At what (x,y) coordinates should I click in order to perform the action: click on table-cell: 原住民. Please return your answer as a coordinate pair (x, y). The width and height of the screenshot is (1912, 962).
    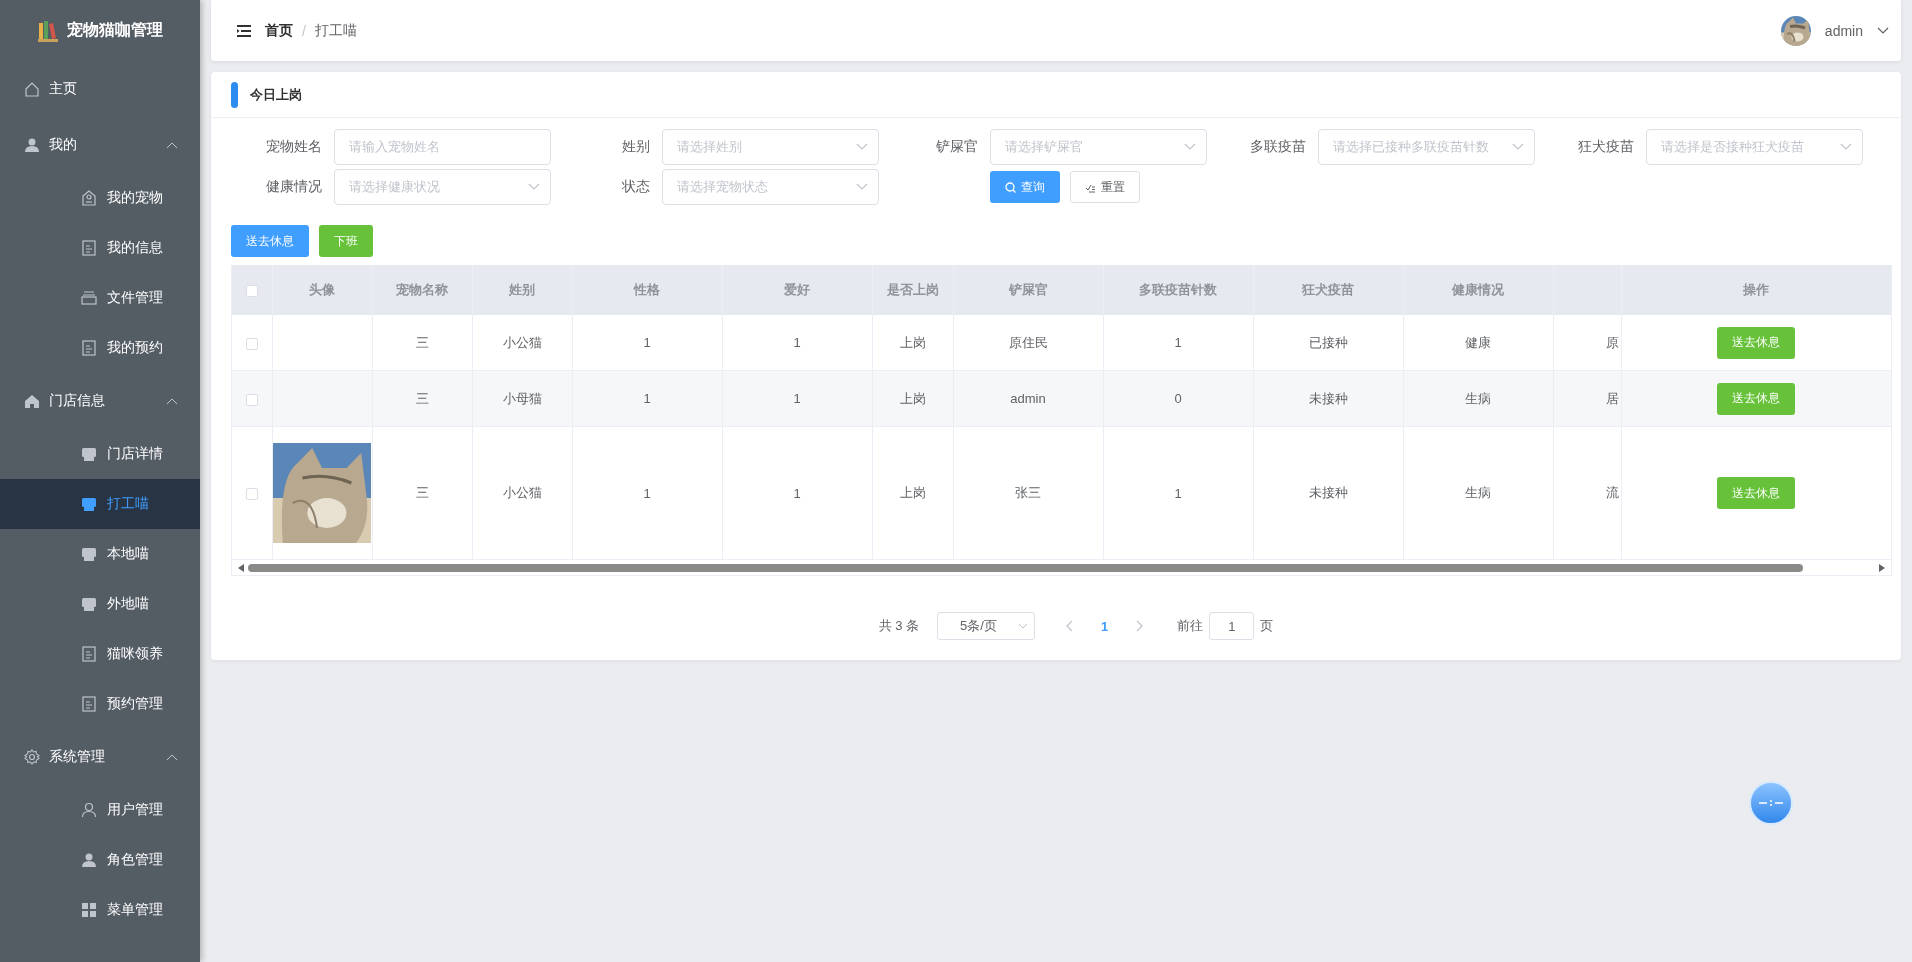
    Looking at the image, I should click on (1028, 342).